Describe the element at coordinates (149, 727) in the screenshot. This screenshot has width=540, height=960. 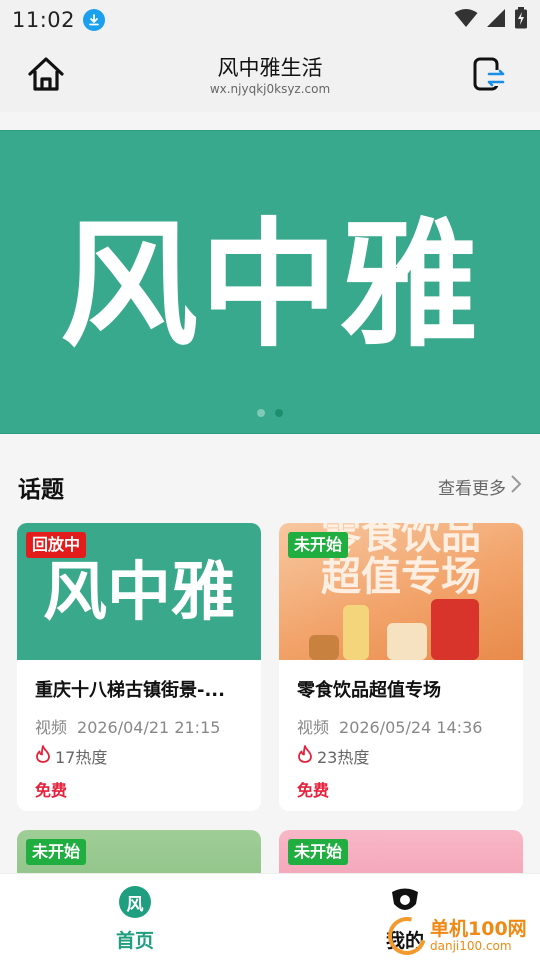
I see `card-datetime: 2026/04/21 21:15` at that location.